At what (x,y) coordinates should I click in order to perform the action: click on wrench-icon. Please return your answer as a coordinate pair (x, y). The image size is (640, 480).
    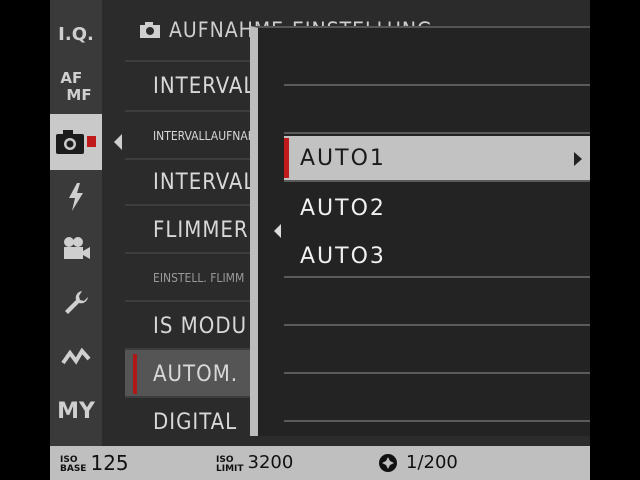
    Looking at the image, I should click on (76, 302).